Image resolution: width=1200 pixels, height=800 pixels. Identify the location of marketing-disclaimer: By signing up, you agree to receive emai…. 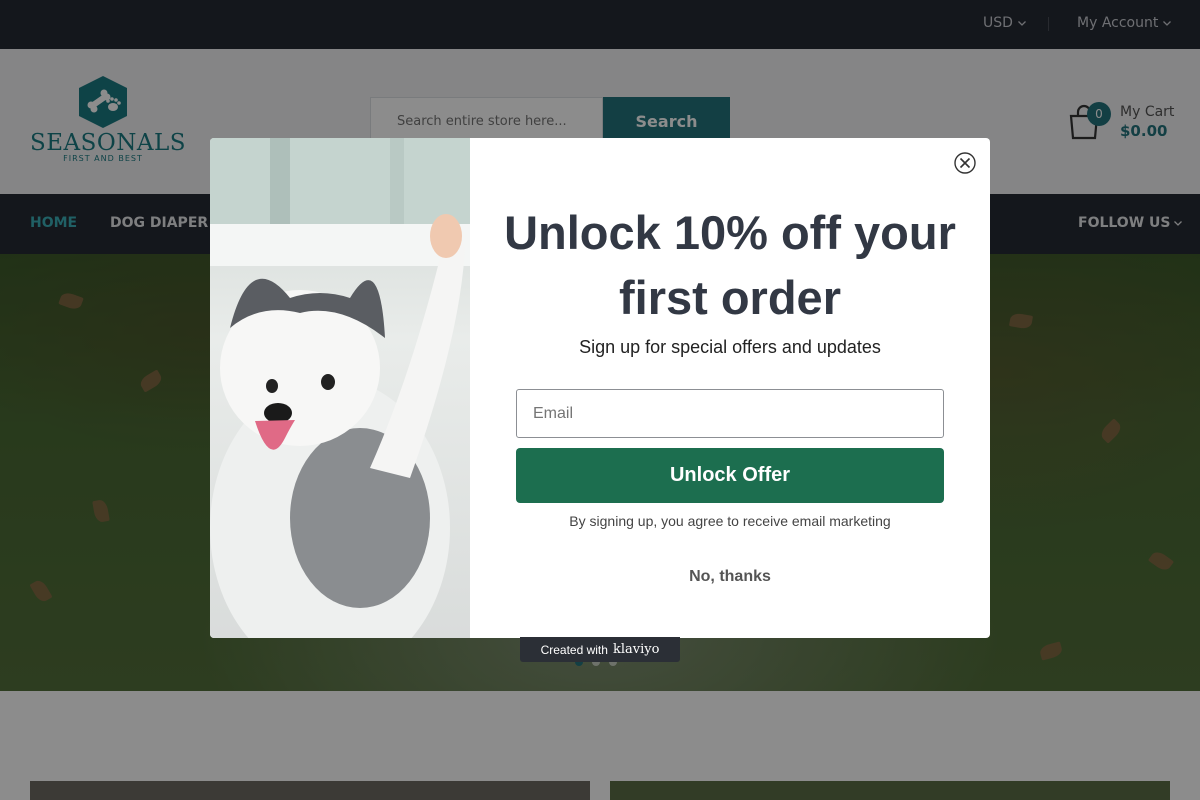
(730, 521).